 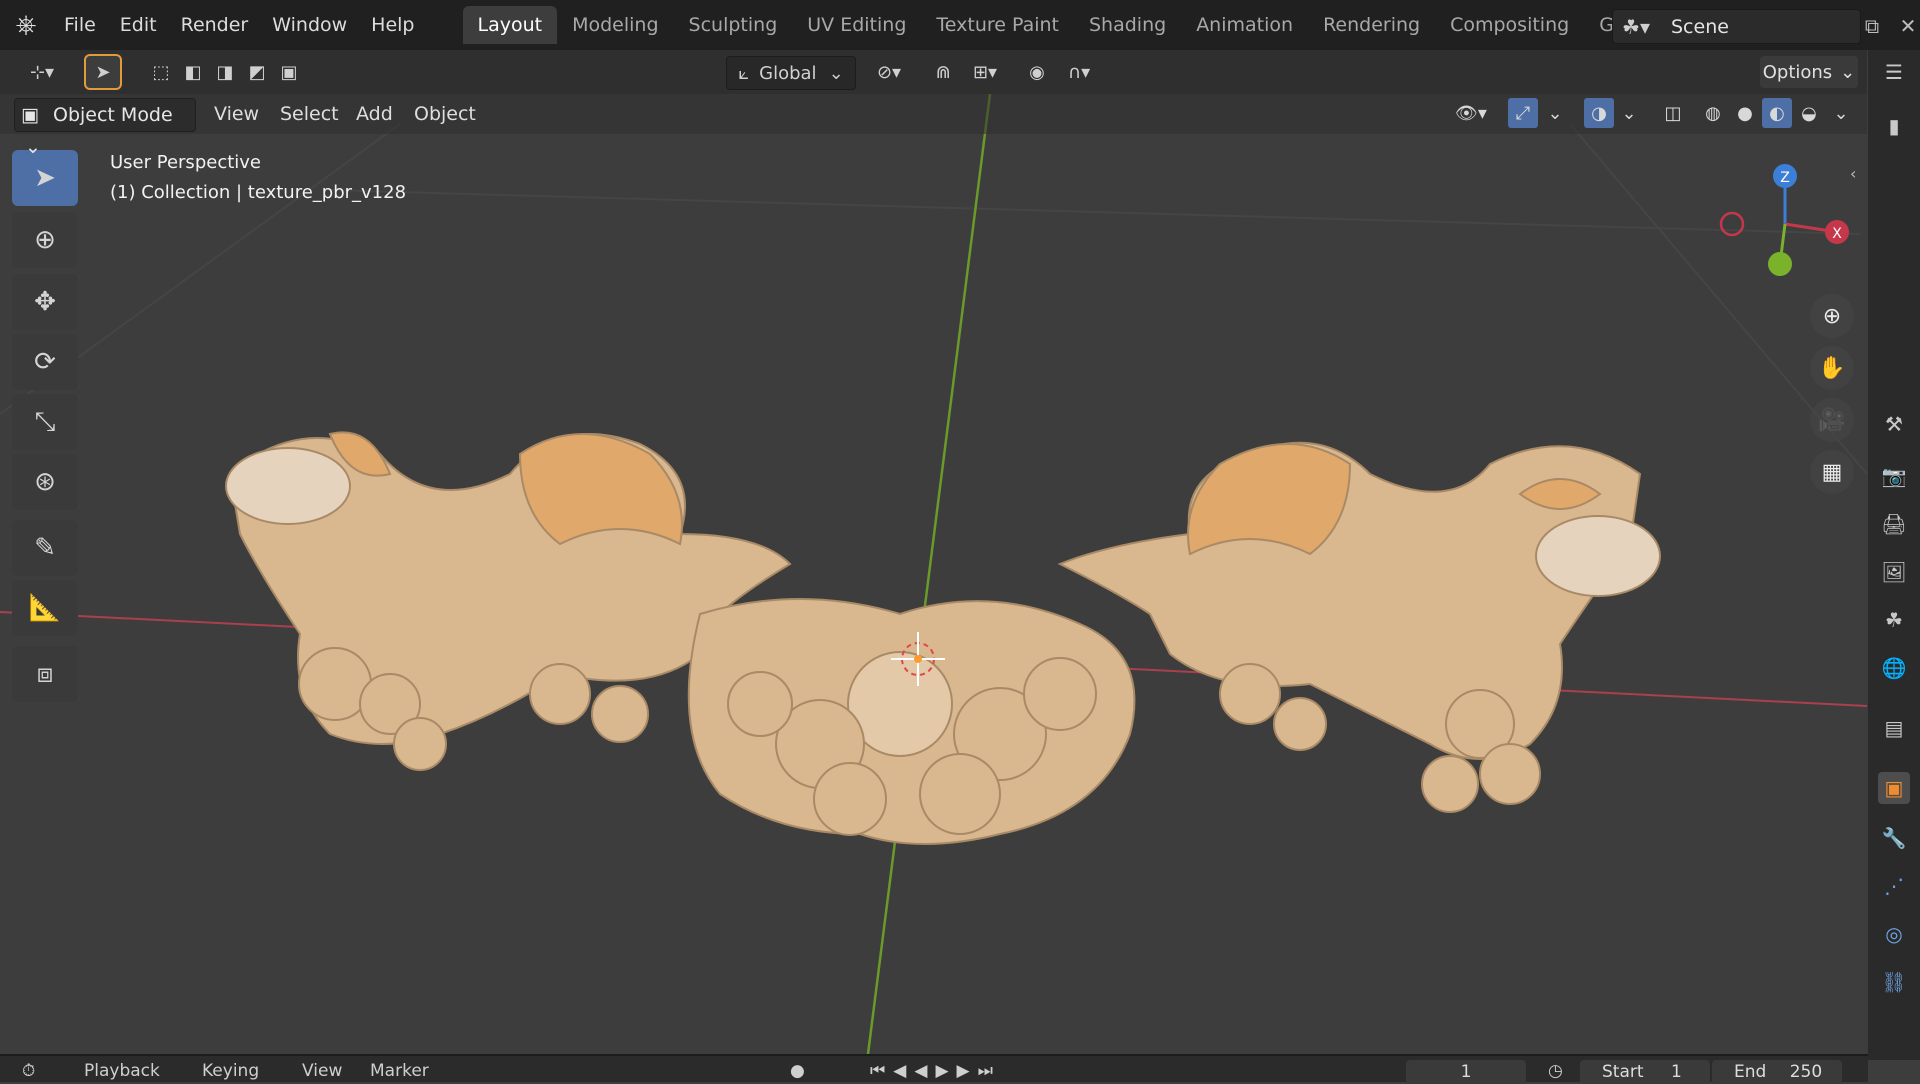 I want to click on move-tool-icon: ✥, so click(x=45, y=302).